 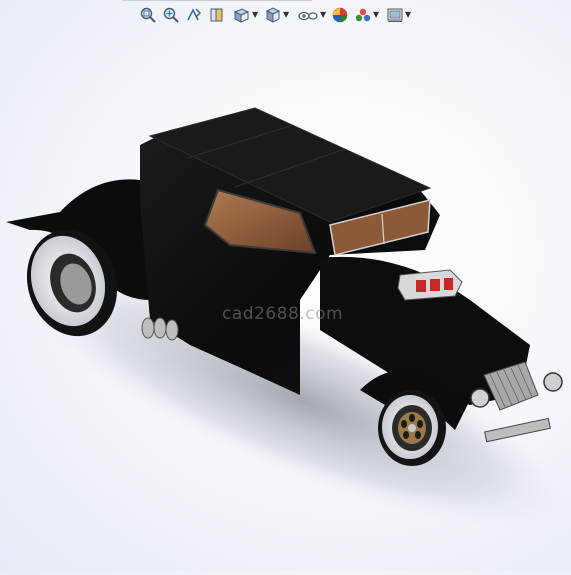 What do you see at coordinates (160, 329) in the screenshot?
I see `side-exhaust` at bounding box center [160, 329].